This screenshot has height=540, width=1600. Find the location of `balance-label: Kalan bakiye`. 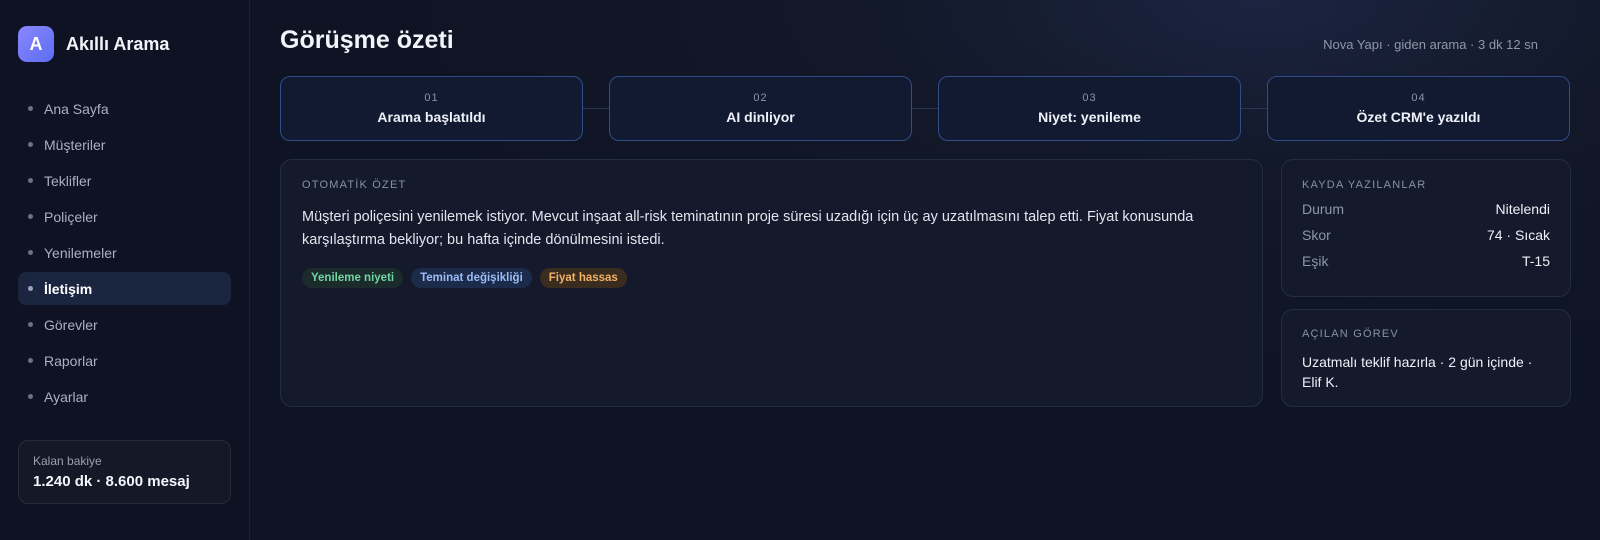

balance-label: Kalan bakiye is located at coordinates (67, 461).